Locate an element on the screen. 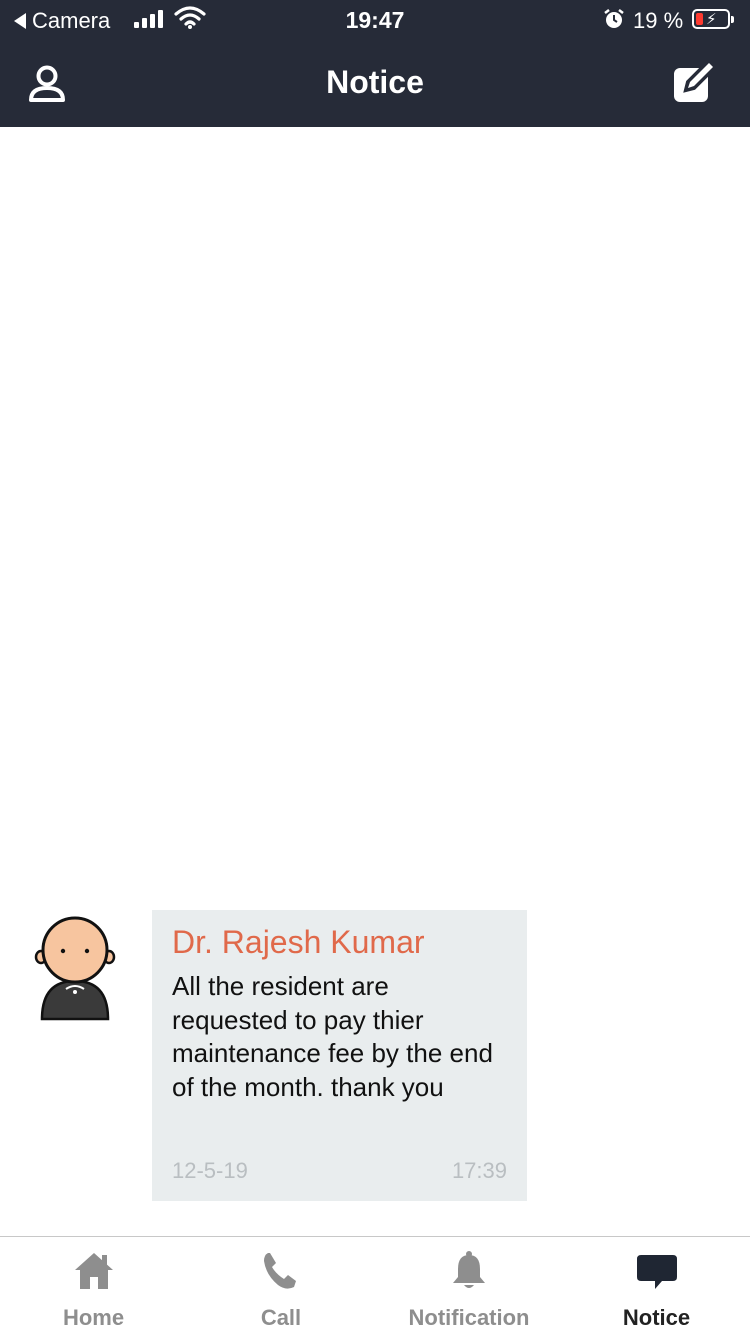 The width and height of the screenshot is (750, 1334). tab-notice: Notice is located at coordinates (656, 1285).